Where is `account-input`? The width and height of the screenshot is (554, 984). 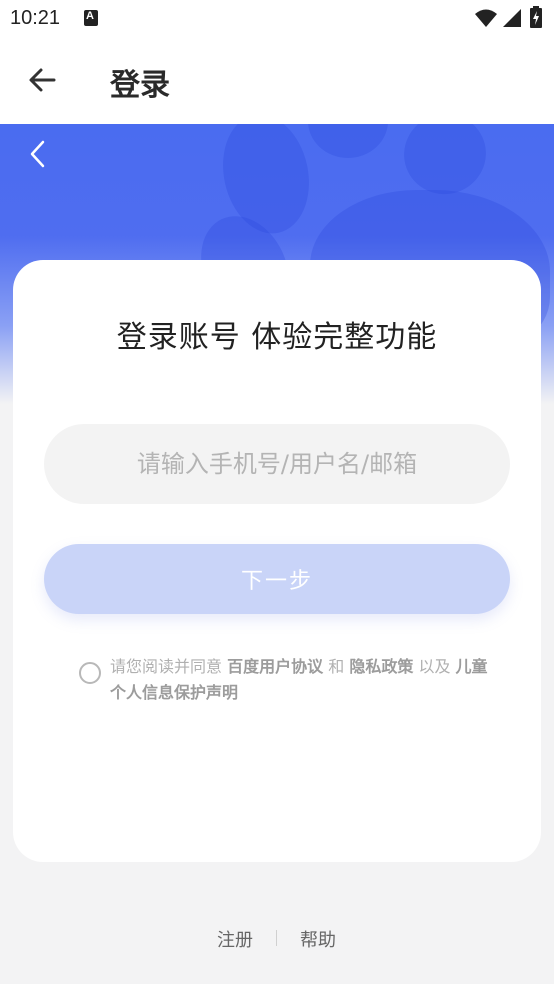 account-input is located at coordinates (277, 464).